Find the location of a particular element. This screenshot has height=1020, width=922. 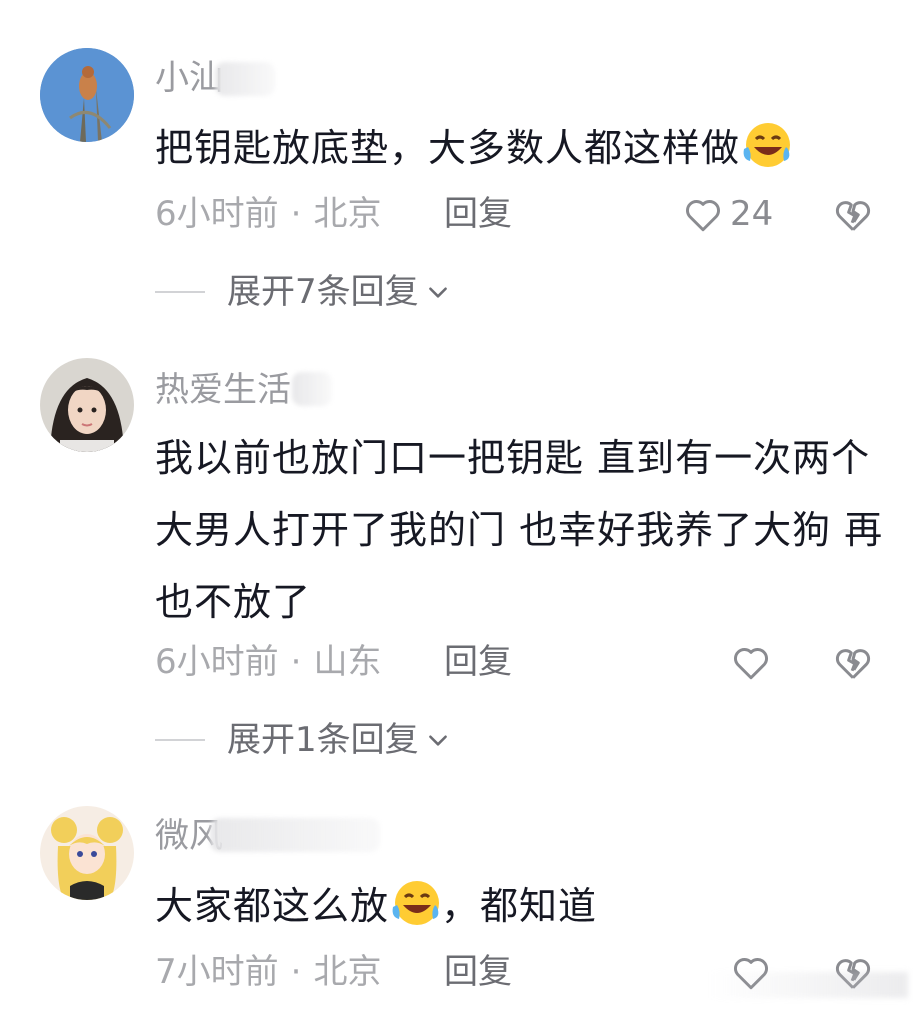

watermark-overlay is located at coordinates (808, 985).